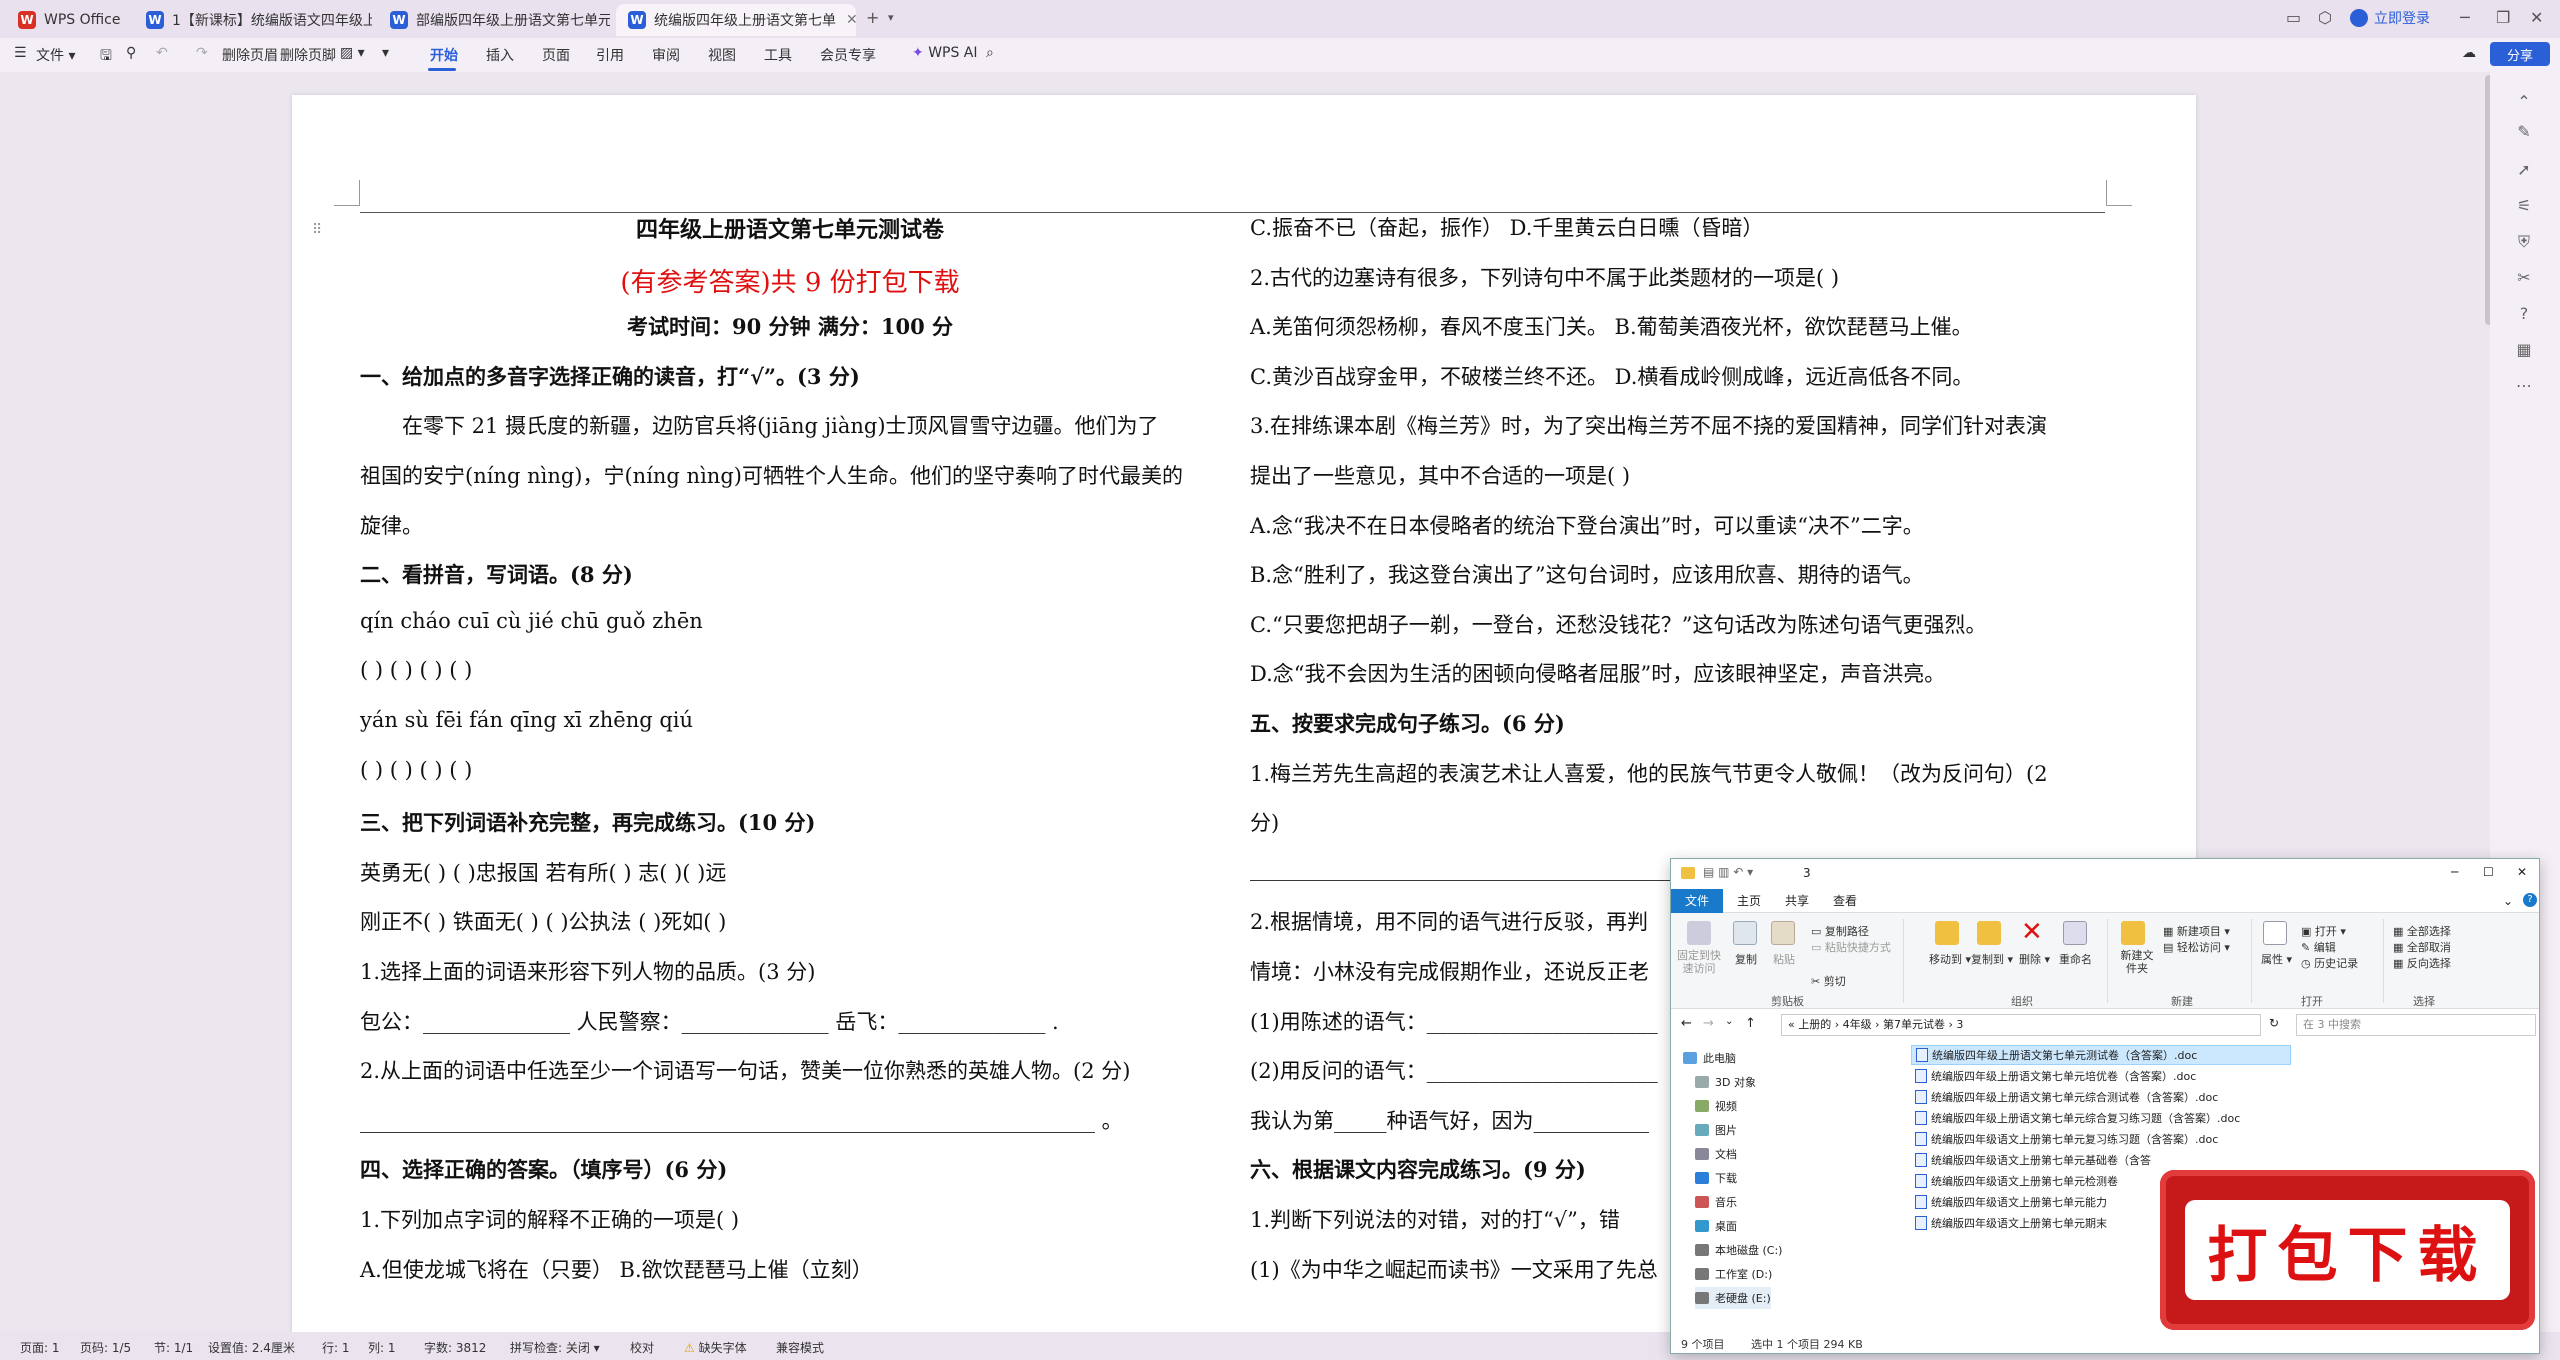  What do you see at coordinates (2503, 17) in the screenshot?
I see `restore-icon: ❐` at bounding box center [2503, 17].